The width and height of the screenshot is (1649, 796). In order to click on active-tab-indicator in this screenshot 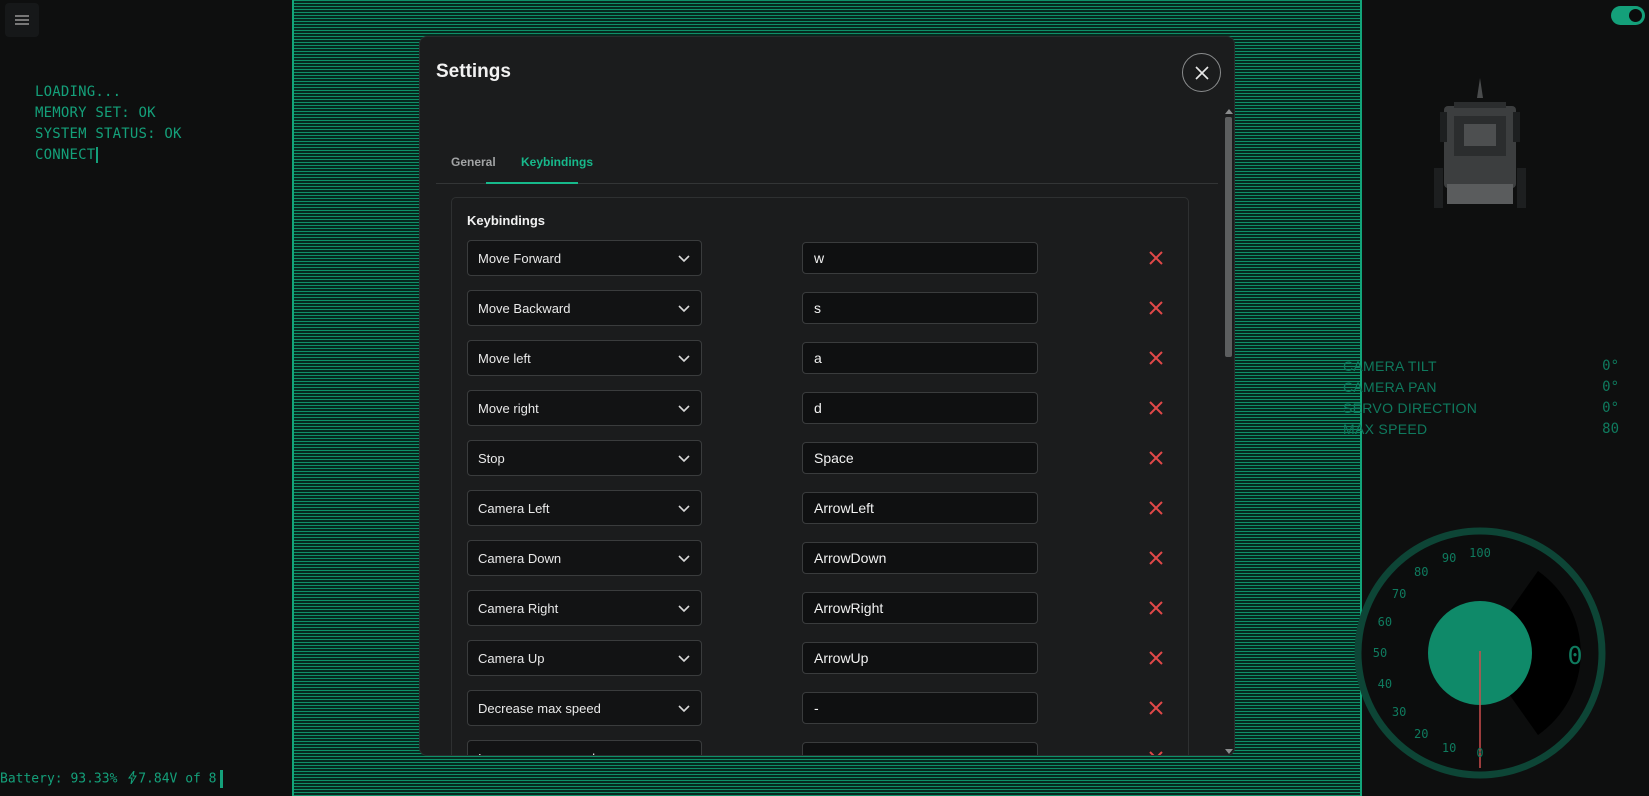, I will do `click(532, 183)`.